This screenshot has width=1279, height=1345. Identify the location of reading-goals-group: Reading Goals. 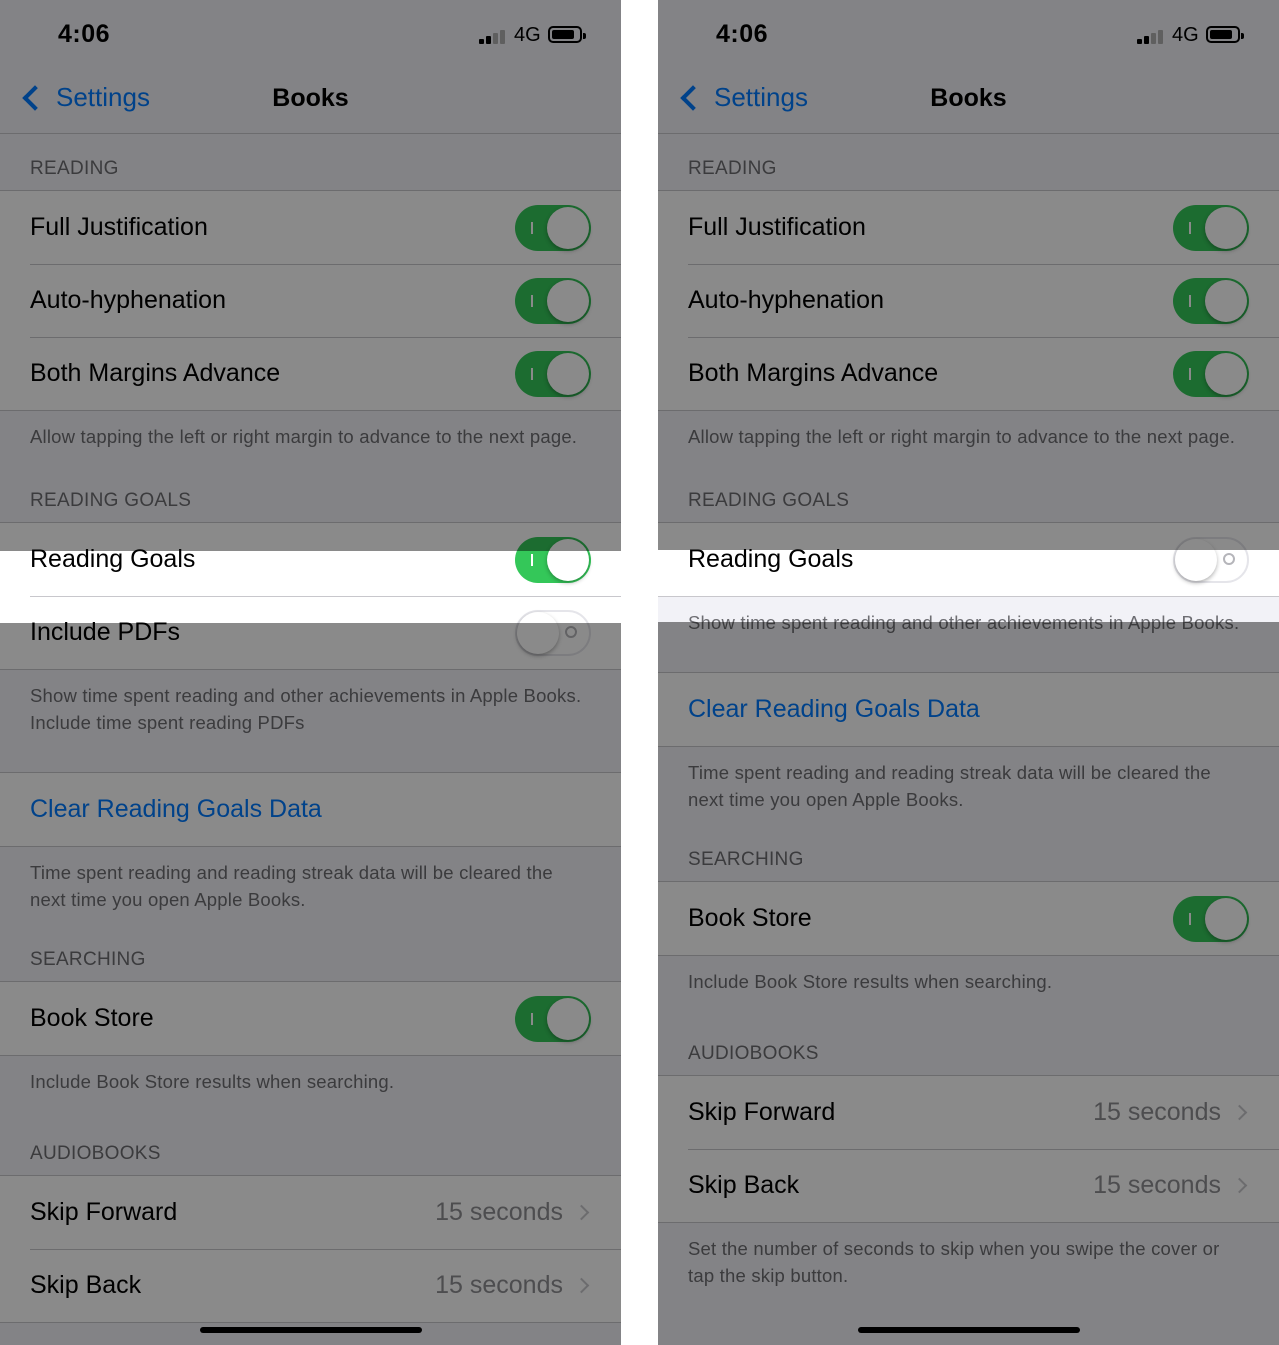
(968, 559).